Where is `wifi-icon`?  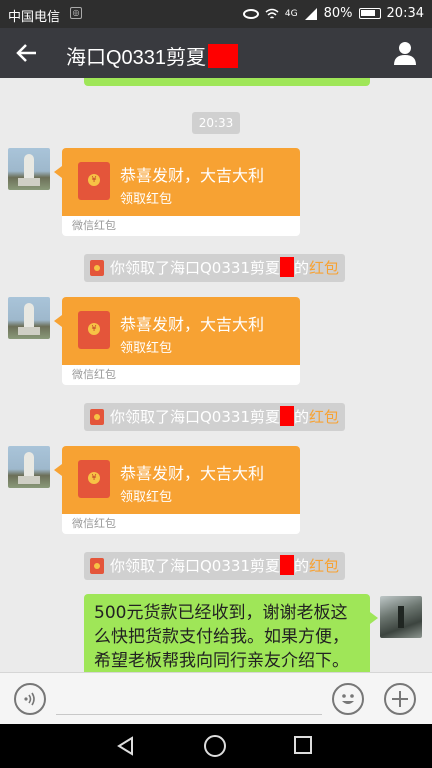 wifi-icon is located at coordinates (272, 13).